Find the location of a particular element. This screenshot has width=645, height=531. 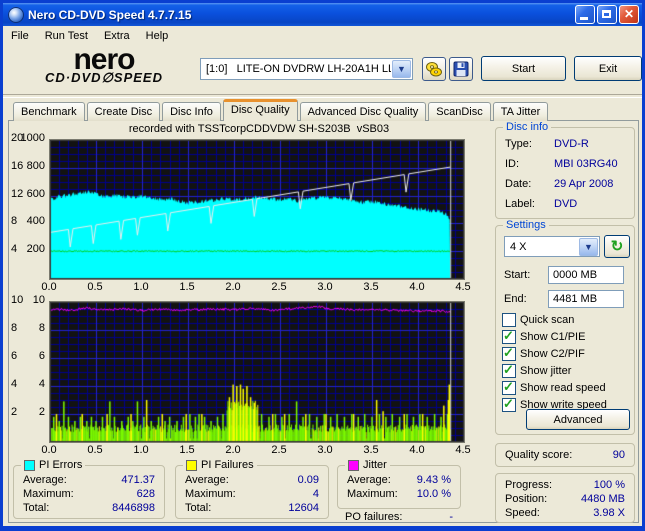

scan-speed-combobox: 4 X ▼ is located at coordinates (552, 246).